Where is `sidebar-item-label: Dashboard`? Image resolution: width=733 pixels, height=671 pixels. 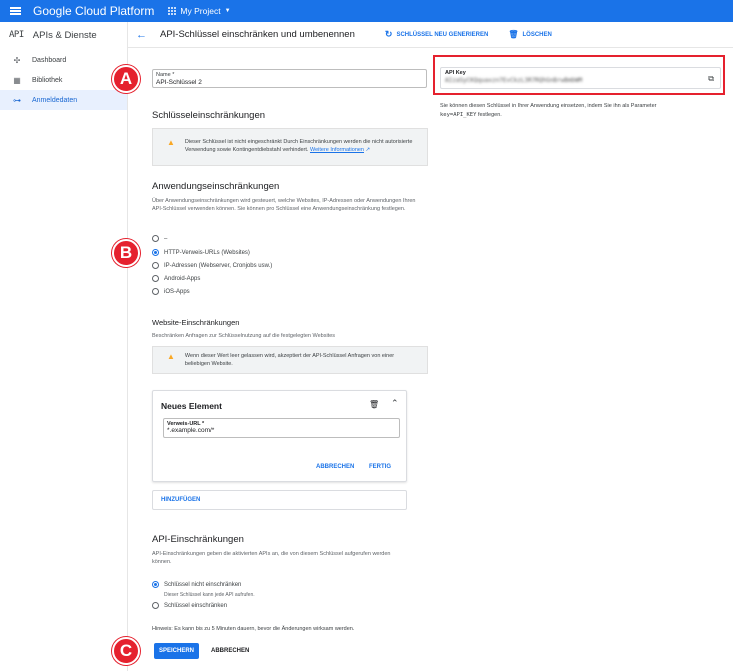
sidebar-item-label: Dashboard is located at coordinates (49, 60).